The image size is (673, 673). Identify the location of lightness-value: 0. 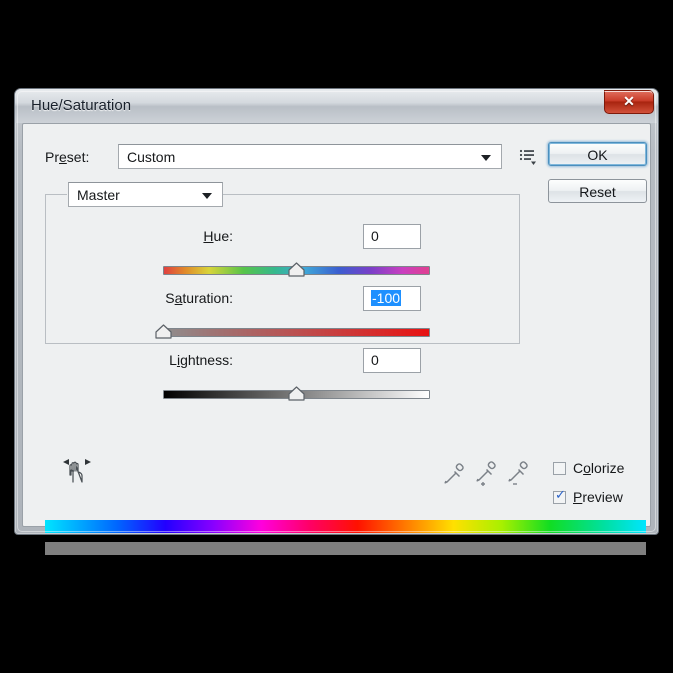
(375, 360).